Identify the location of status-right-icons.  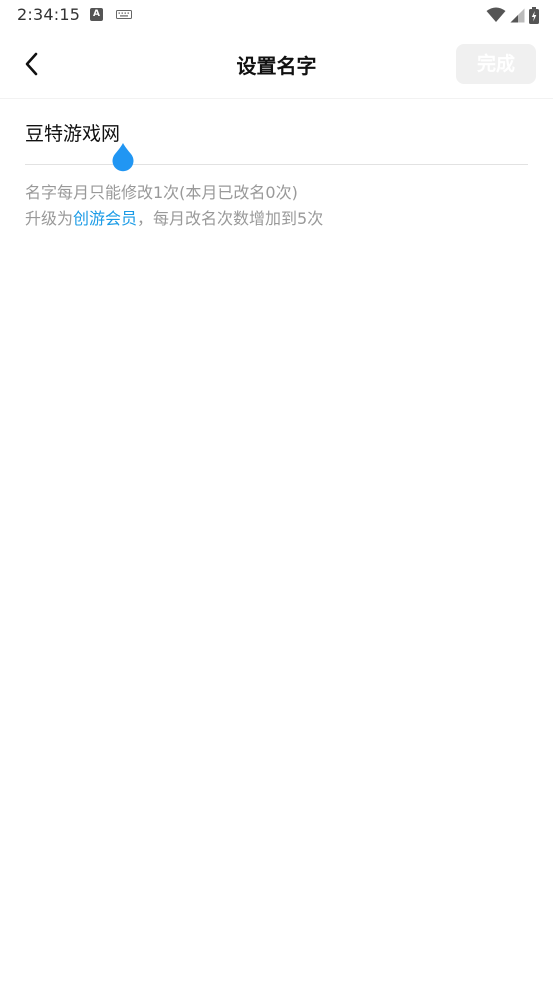
(512, 15).